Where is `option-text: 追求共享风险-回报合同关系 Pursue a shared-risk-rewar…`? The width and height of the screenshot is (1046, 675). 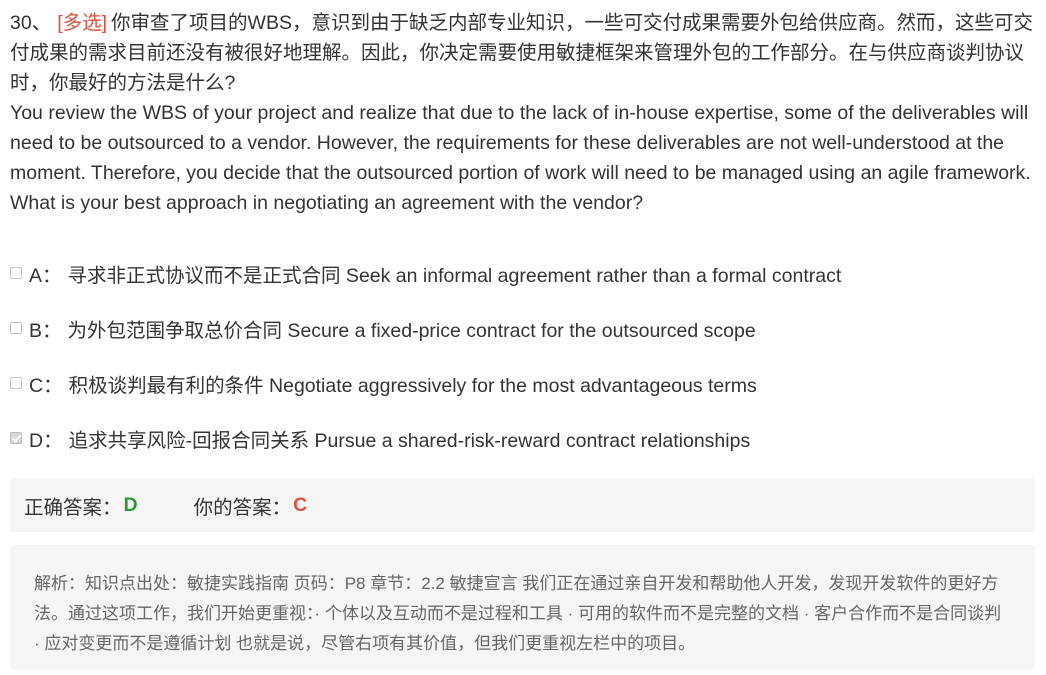 option-text: 追求共享风险-回报合同关系 Pursue a shared-risk-rewar… is located at coordinates (409, 440).